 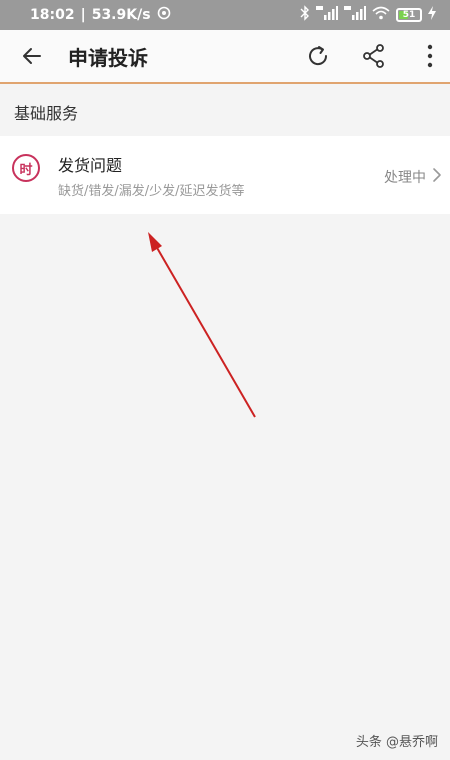 I want to click on annotation-arrow-shaft, so click(x=205, y=331).